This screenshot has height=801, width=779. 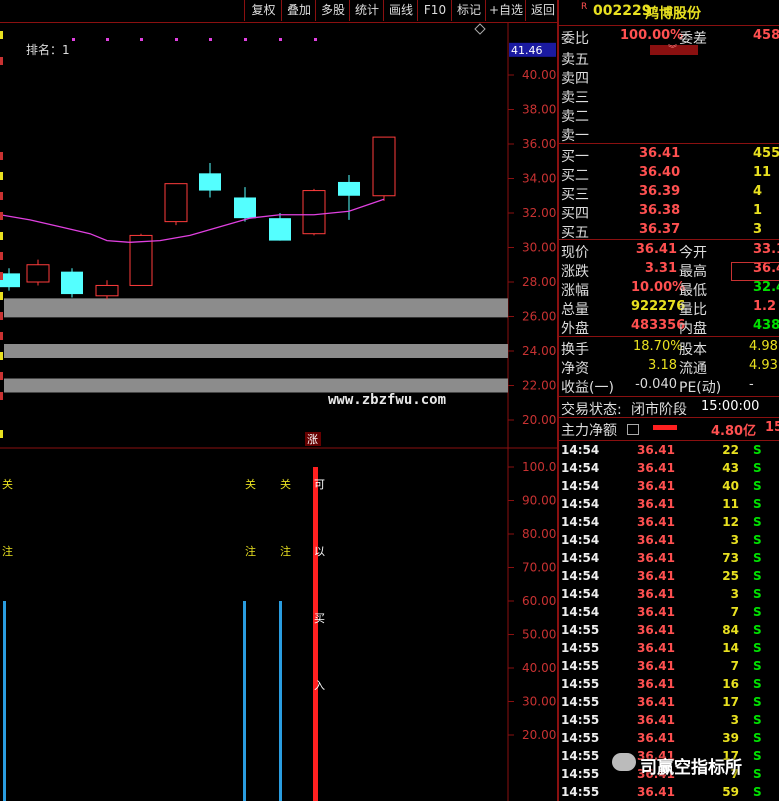 What do you see at coordinates (539, 282) in the screenshot?
I see `price-axis-label: 28.00` at bounding box center [539, 282].